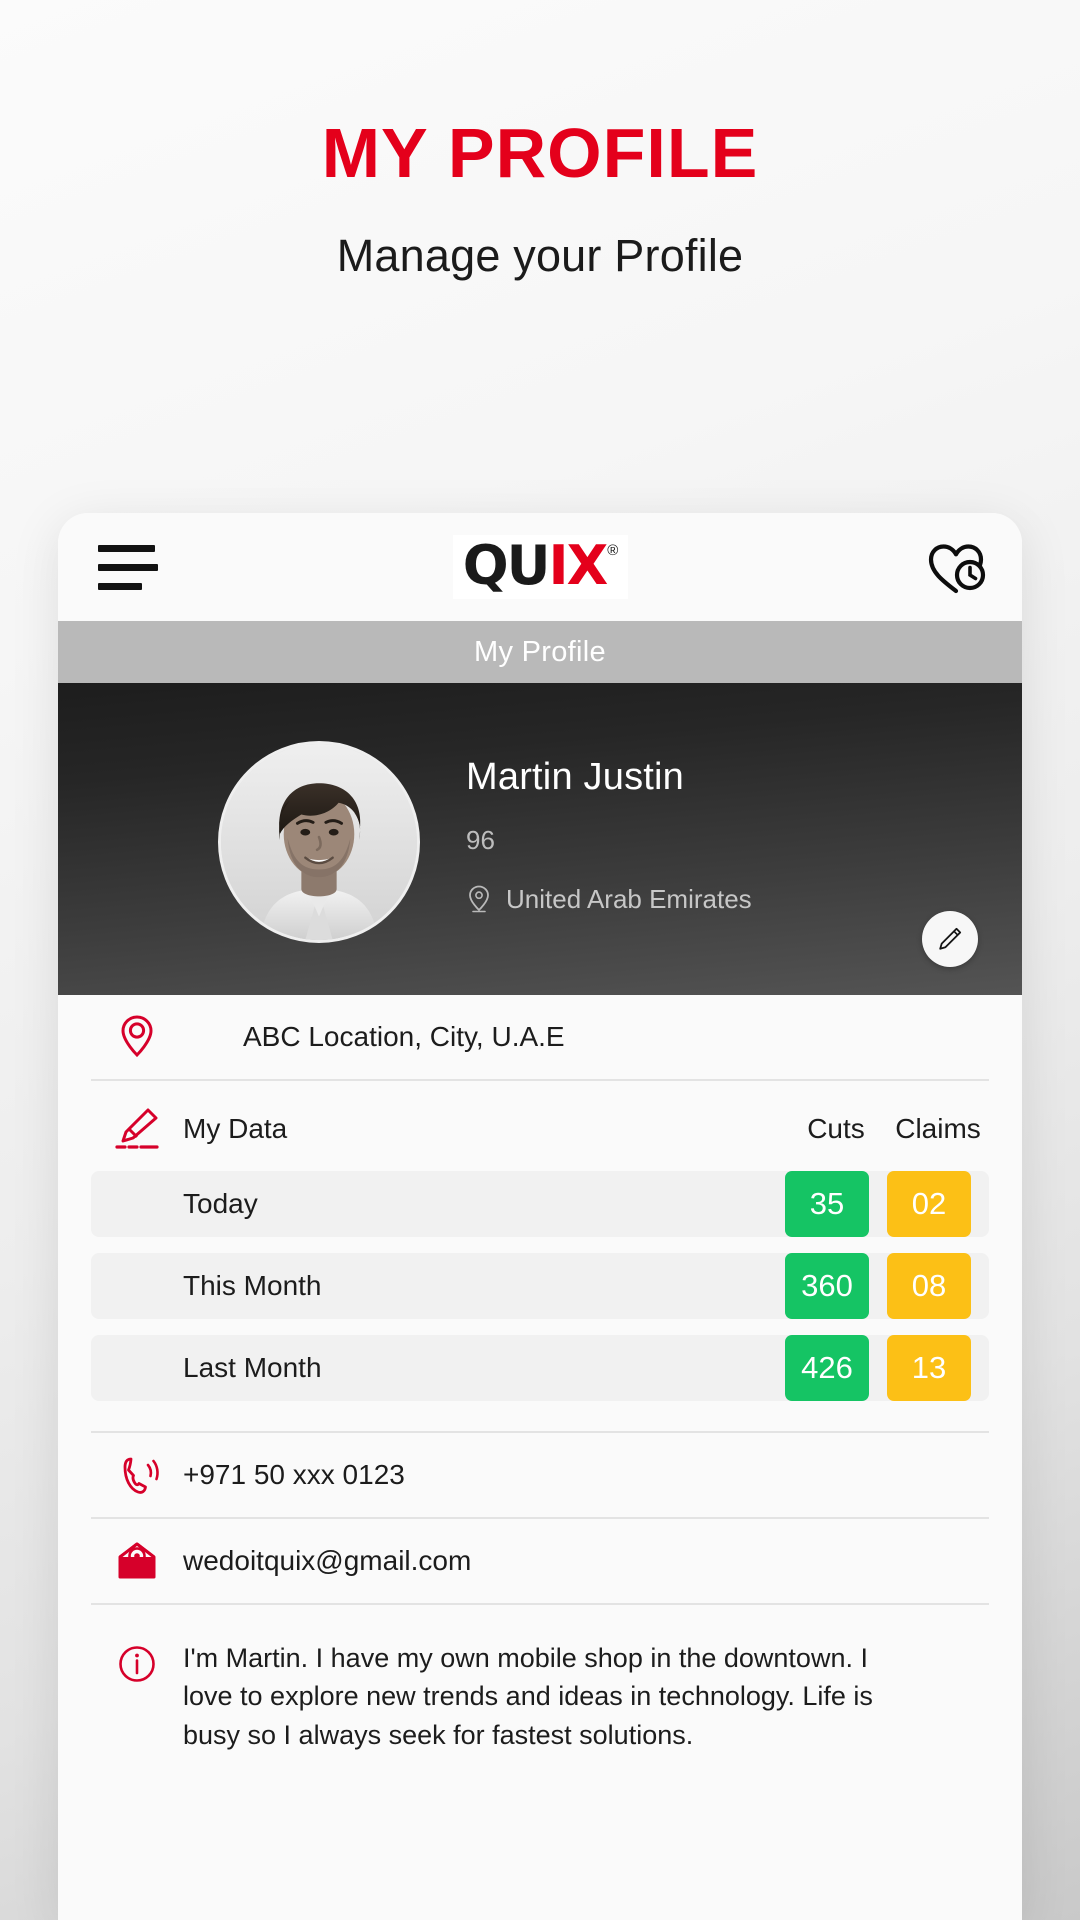  I want to click on pen-marker-icon, so click(137, 1129).